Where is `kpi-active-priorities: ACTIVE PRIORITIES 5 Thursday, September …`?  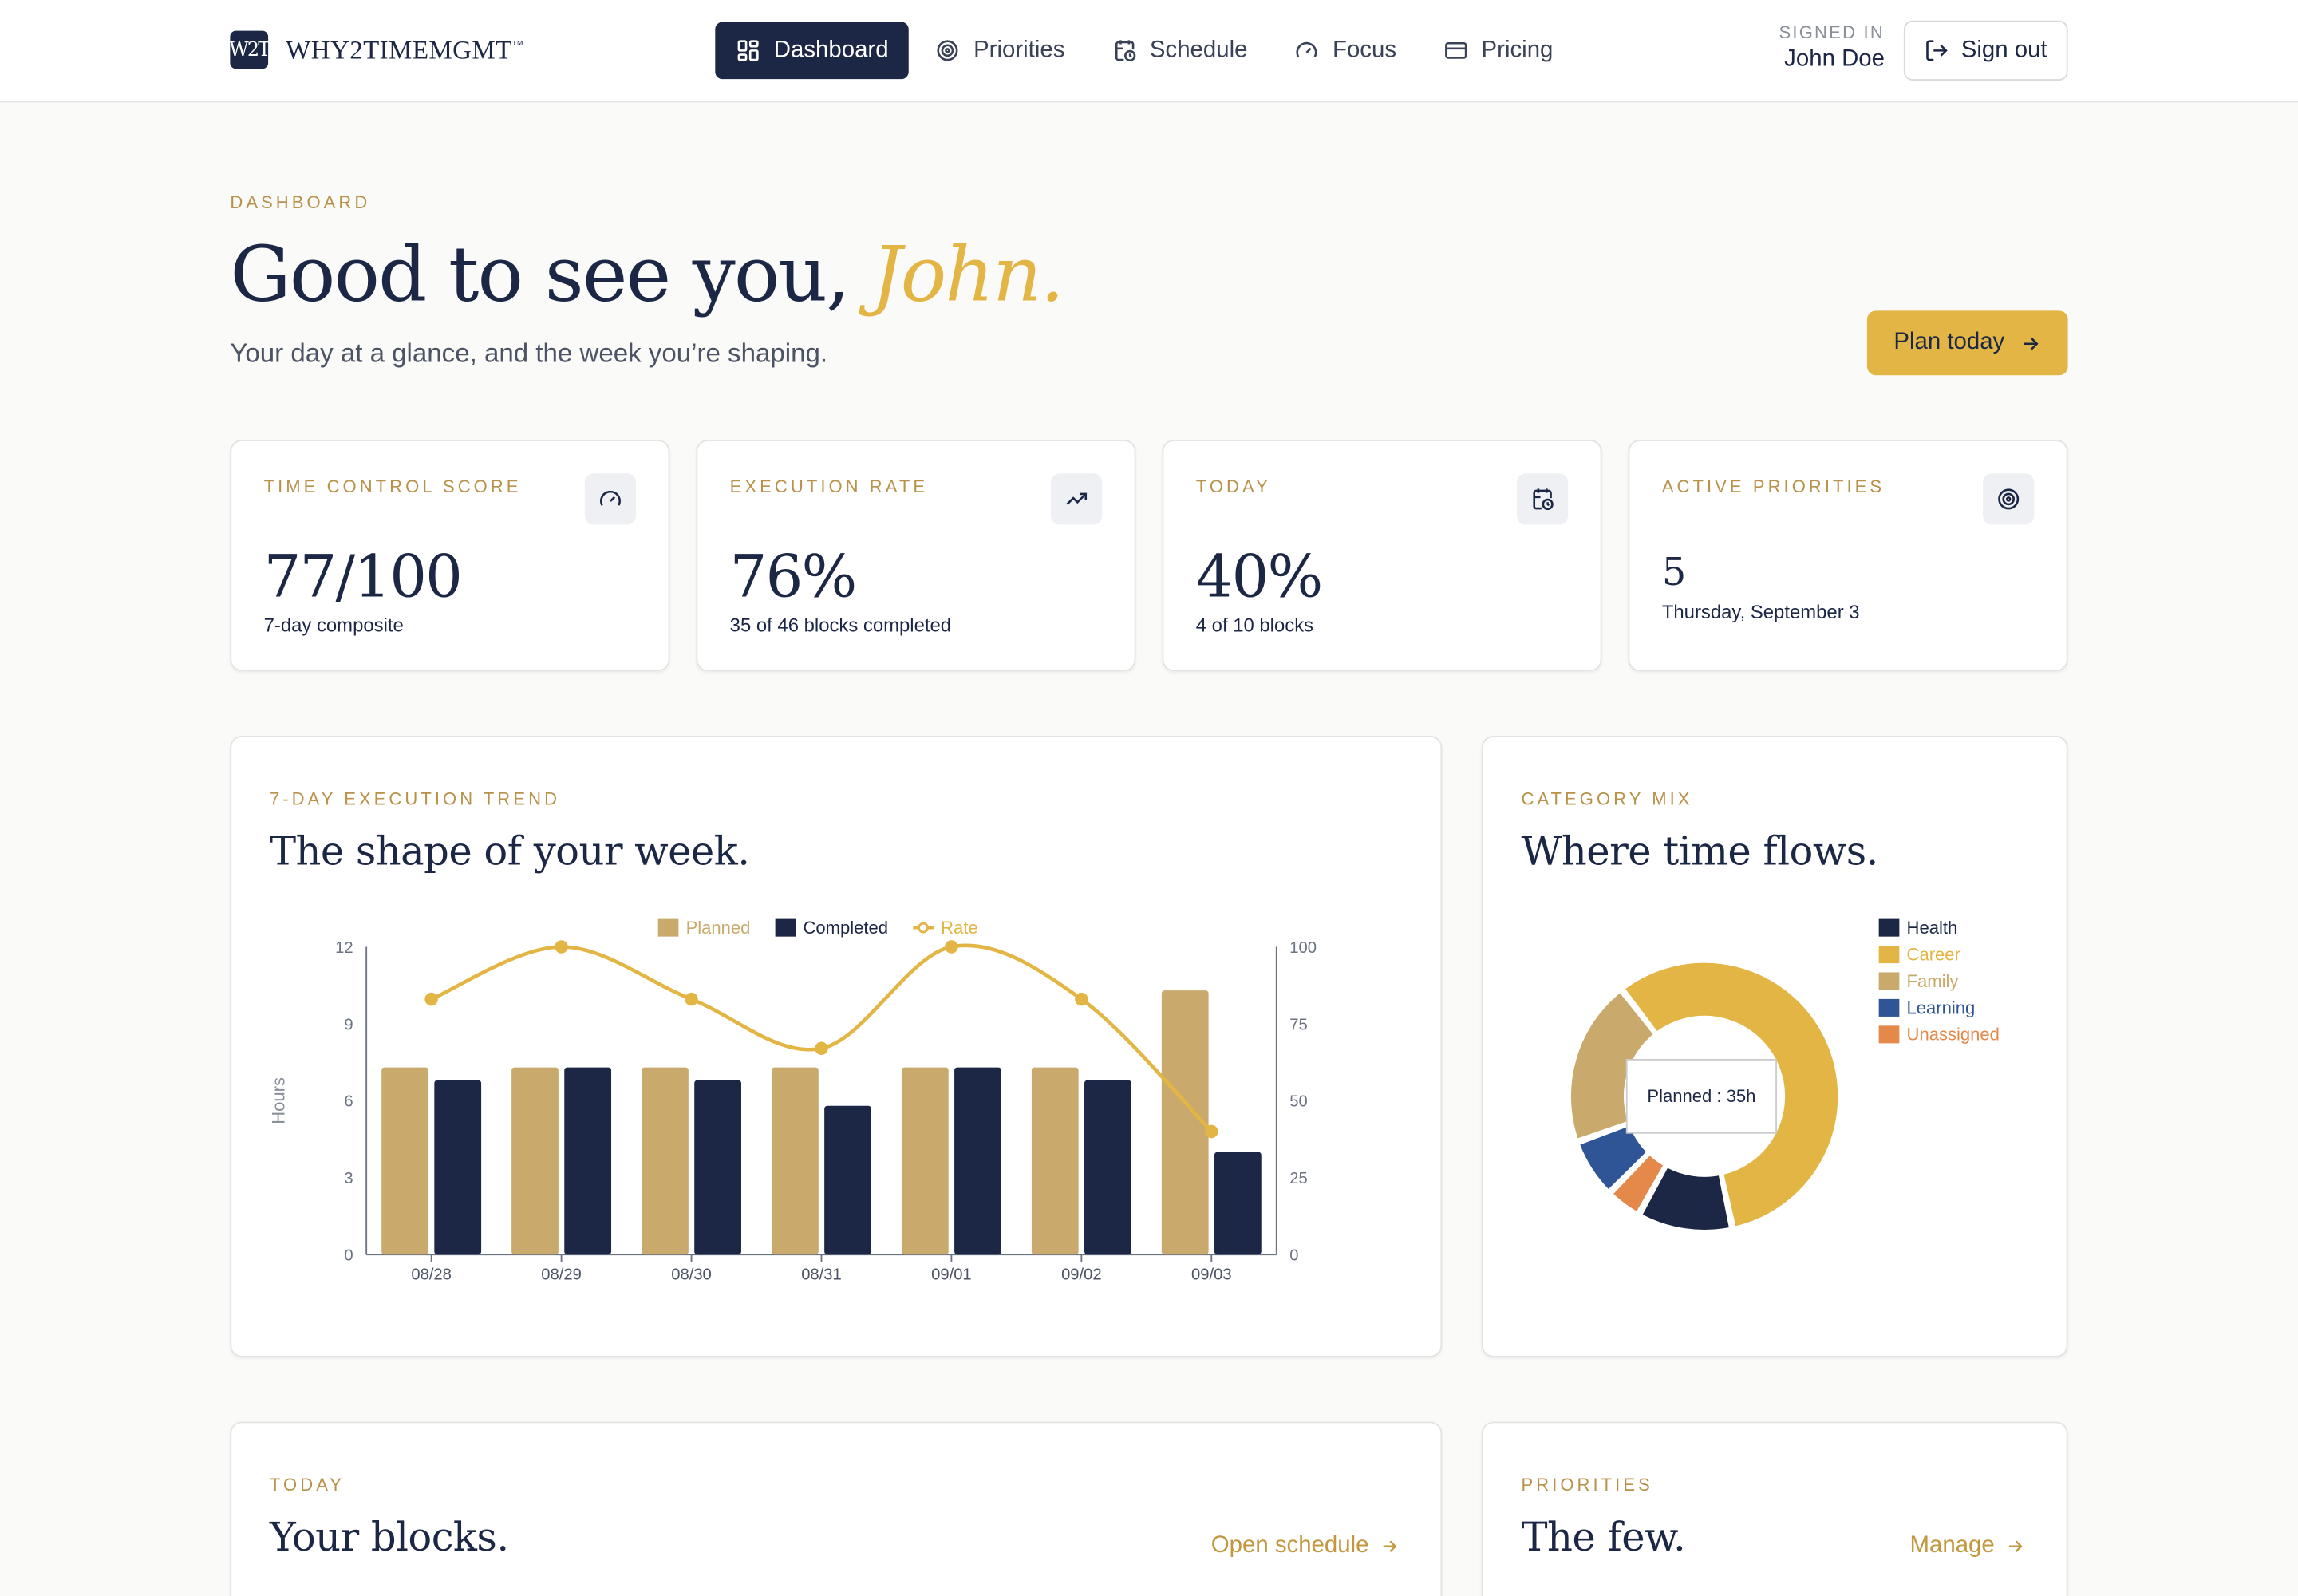
kpi-active-priorities: ACTIVE PRIORITIES 5 Thursday, September … is located at coordinates (1848, 556).